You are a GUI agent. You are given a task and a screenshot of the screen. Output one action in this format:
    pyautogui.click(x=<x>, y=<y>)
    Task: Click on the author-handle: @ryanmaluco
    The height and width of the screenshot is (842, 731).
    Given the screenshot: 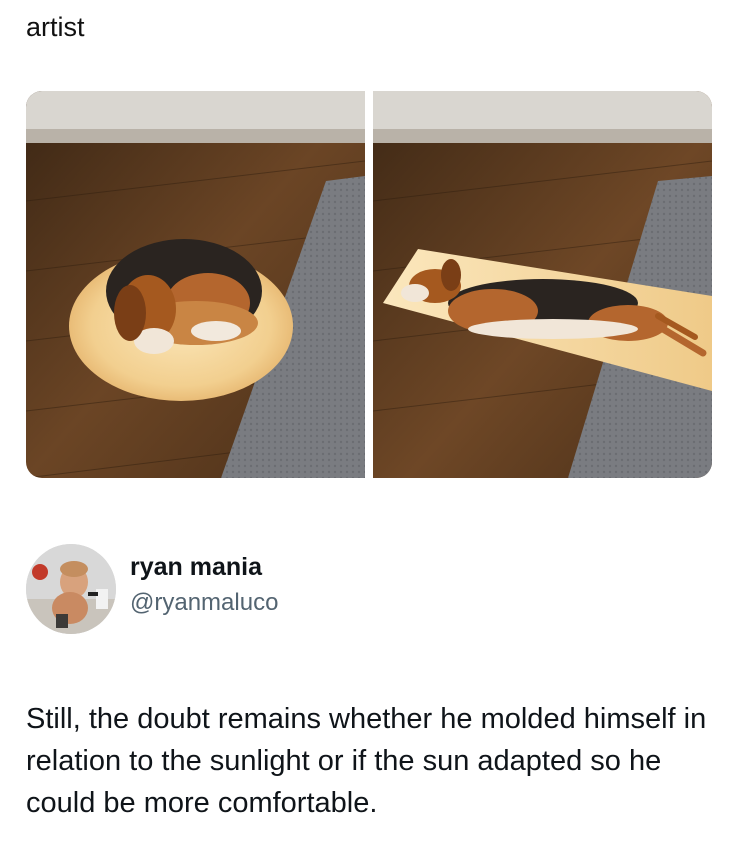 What is the action you would take?
    pyautogui.click(x=204, y=603)
    